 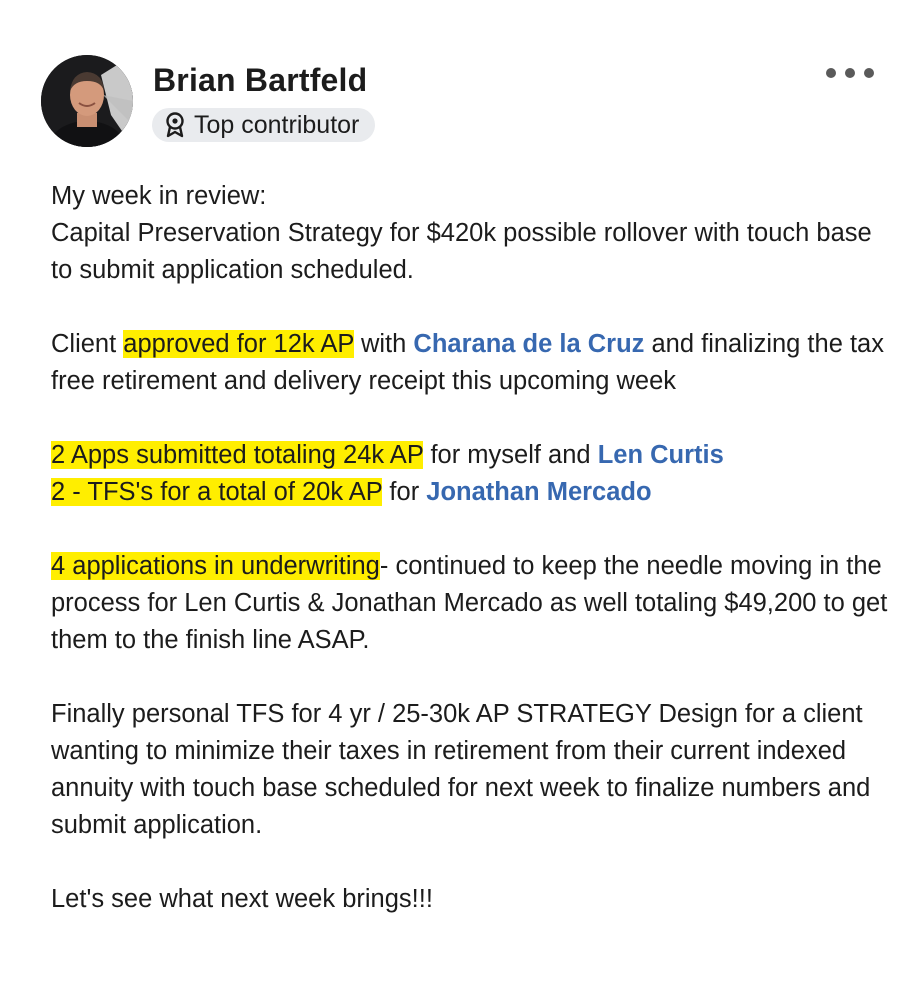 What do you see at coordinates (242, 899) in the screenshot?
I see `post-text: Let's see what next week brings!!!` at bounding box center [242, 899].